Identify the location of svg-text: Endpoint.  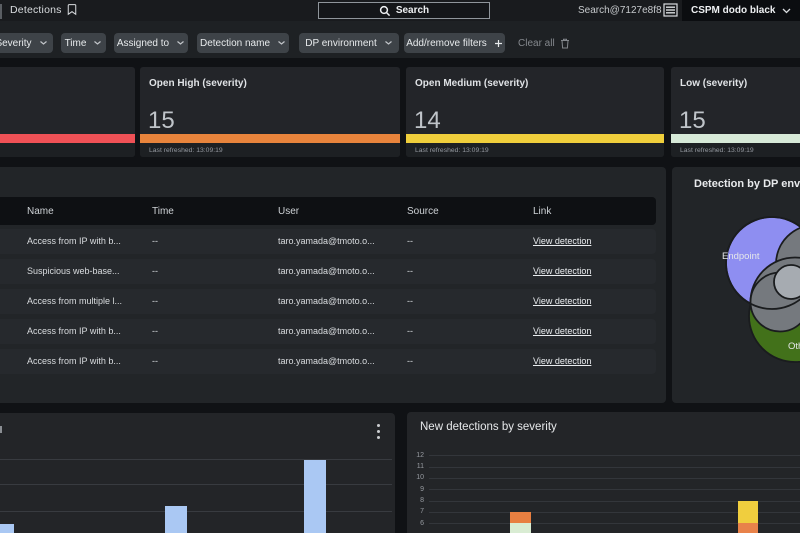
(741, 256).